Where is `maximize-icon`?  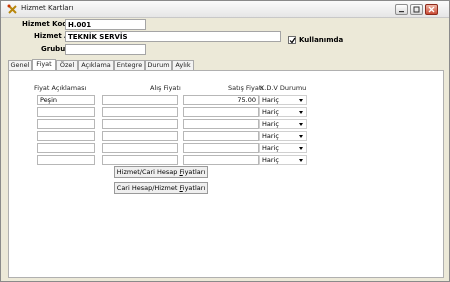
maximize-icon is located at coordinates (416, 9).